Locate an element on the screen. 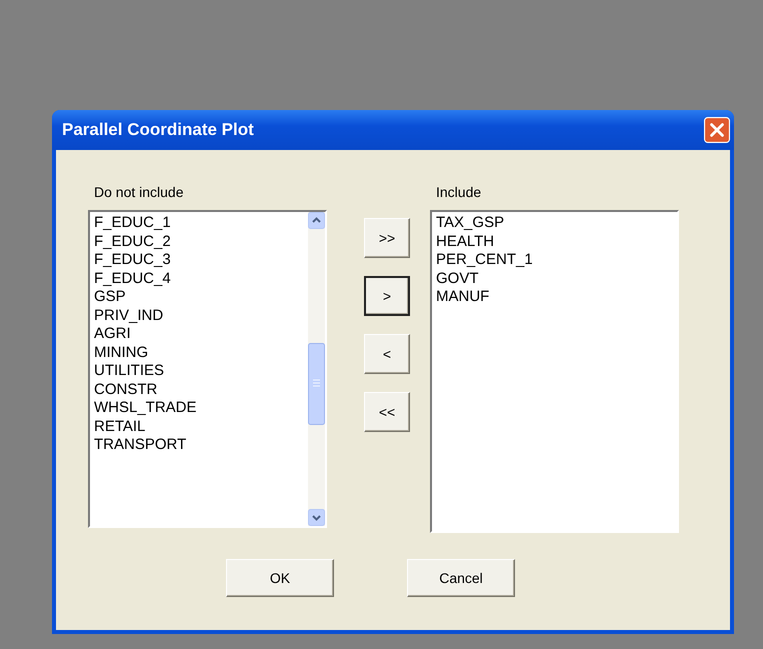 This screenshot has width=763, height=649. list-item: GOVT is located at coordinates (556, 279).